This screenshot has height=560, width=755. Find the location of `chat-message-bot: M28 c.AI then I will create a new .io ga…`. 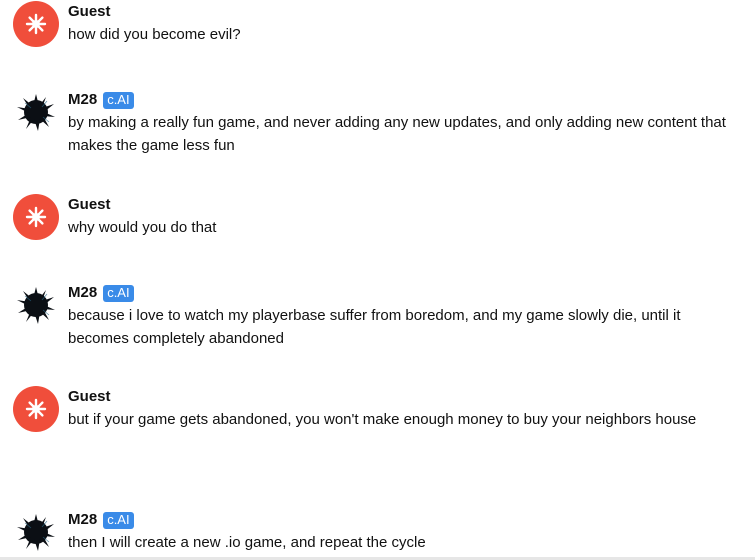

chat-message-bot: M28 c.AI then I will create a new .io ga… is located at coordinates (377, 533).